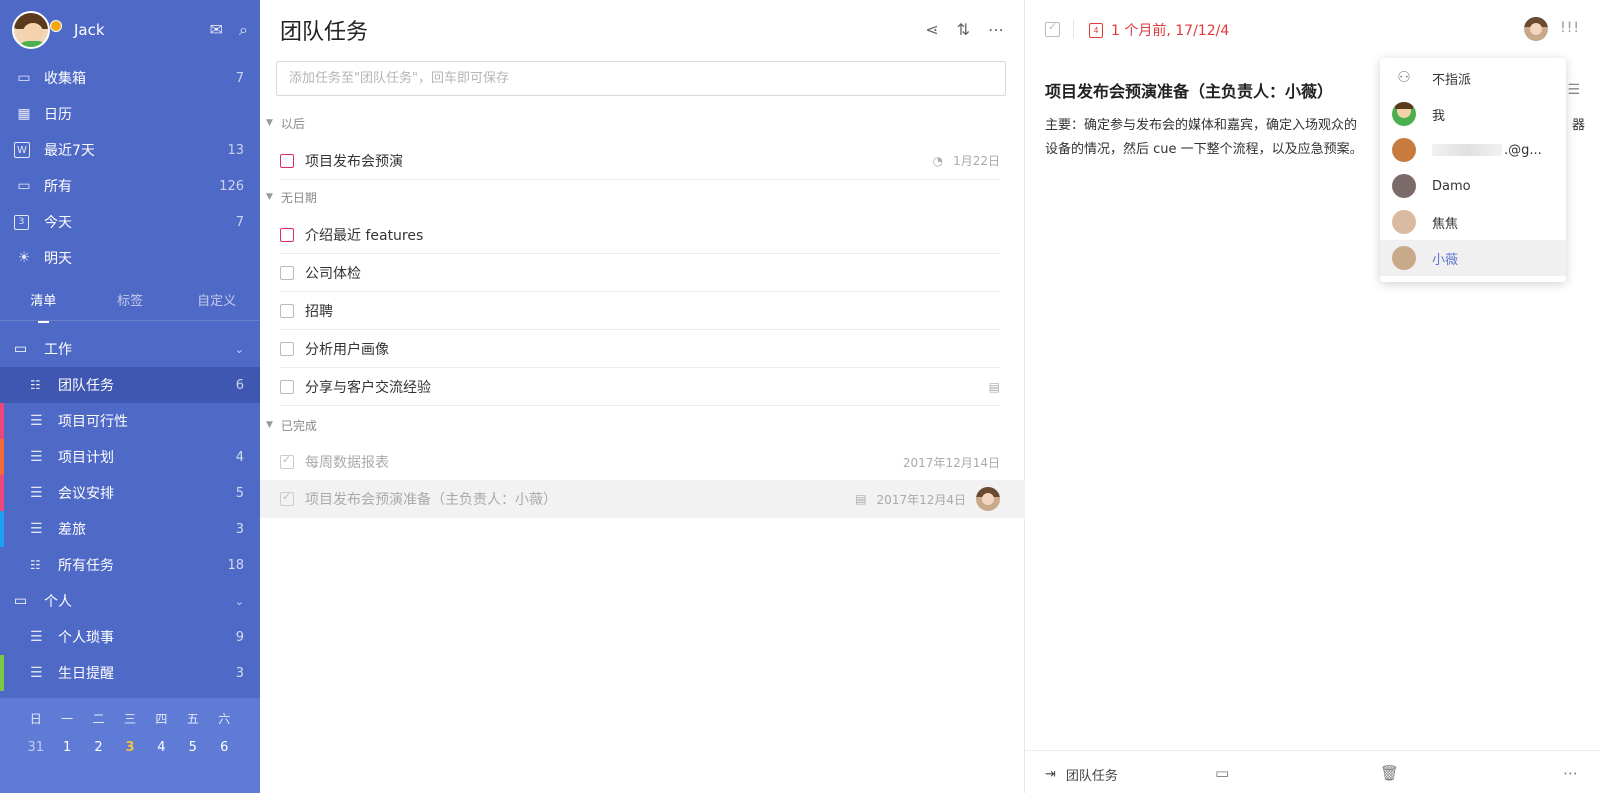  I want to click on weekday: 六, so click(224, 719).